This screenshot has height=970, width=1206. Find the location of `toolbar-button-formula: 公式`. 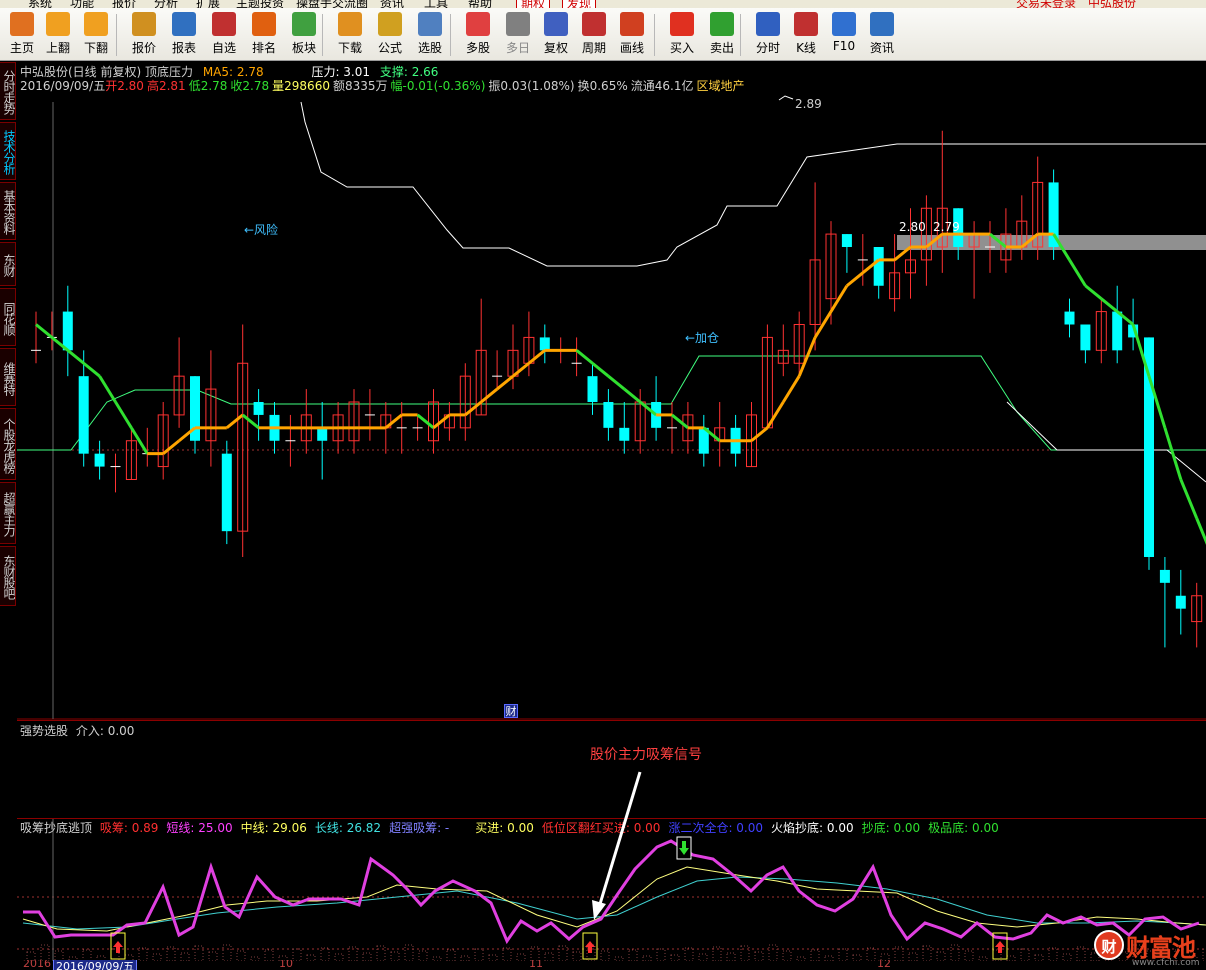

toolbar-button-formula: 公式 is located at coordinates (390, 35).